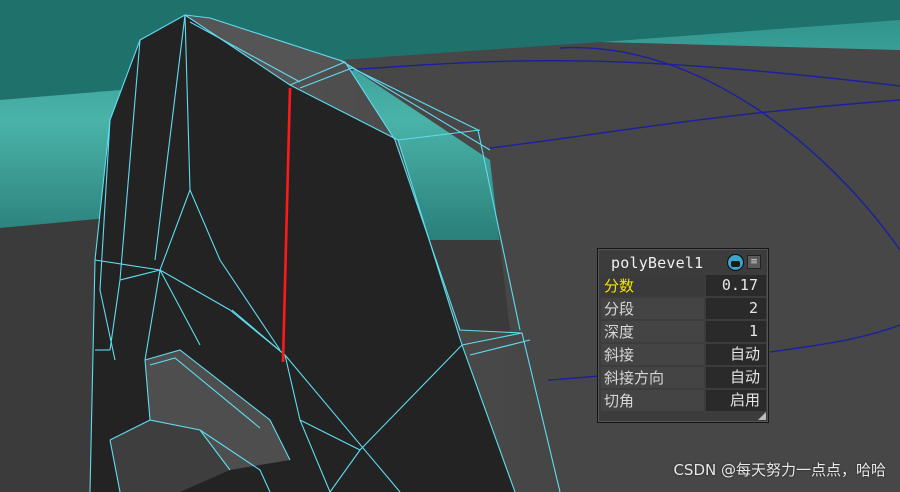 This screenshot has height=492, width=900. What do you see at coordinates (684, 400) in the screenshot?
I see `attr-row-chamfer: 切角 启用` at bounding box center [684, 400].